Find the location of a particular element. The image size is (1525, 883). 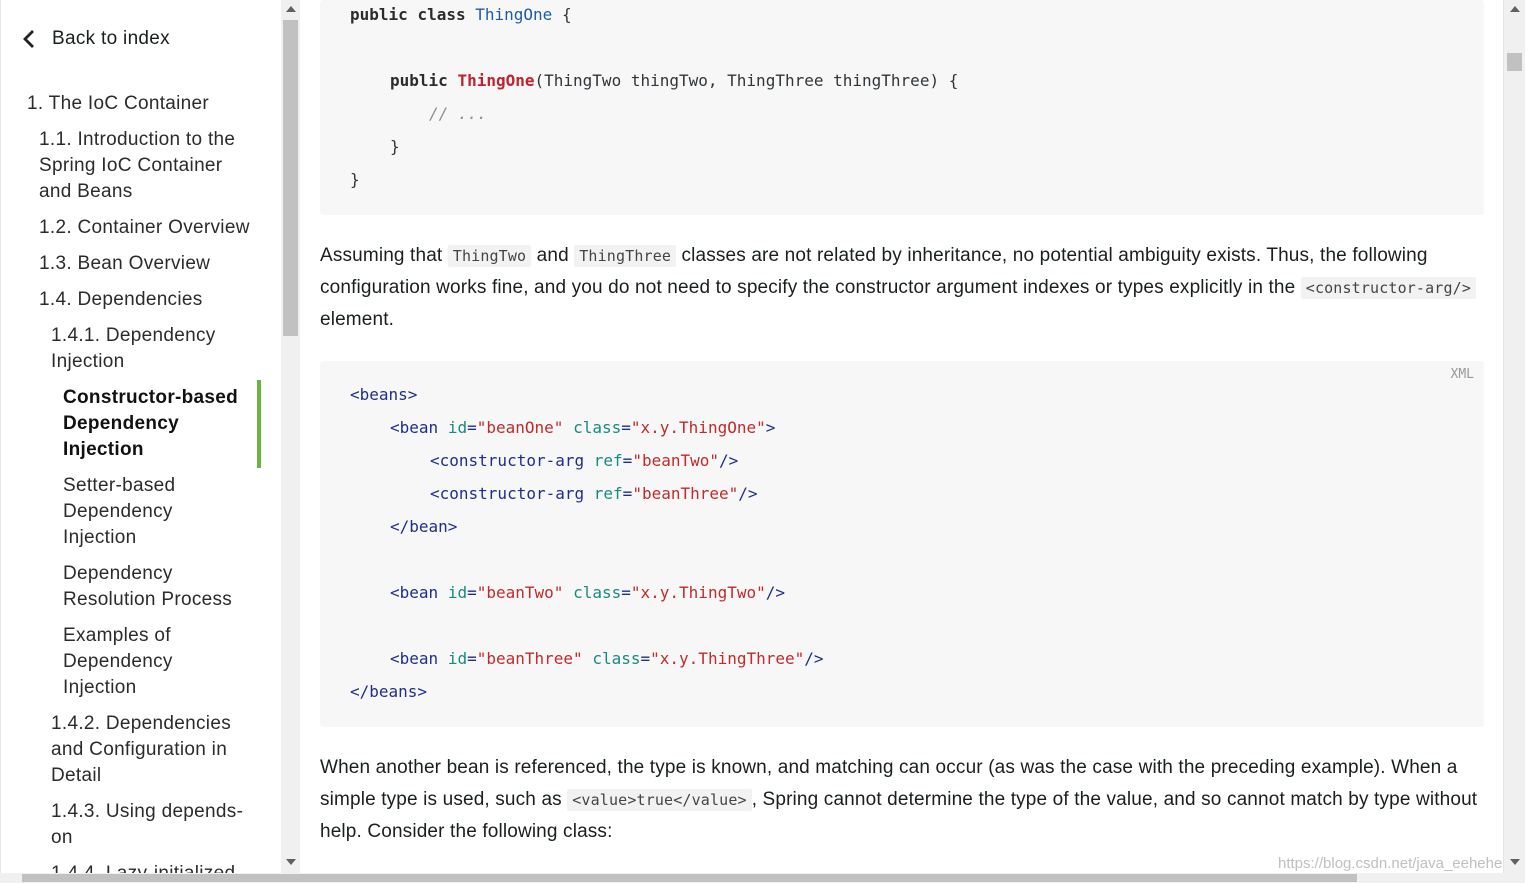

watermark: https://blog.csdn.net/java_eehehe is located at coordinates (1390, 863).